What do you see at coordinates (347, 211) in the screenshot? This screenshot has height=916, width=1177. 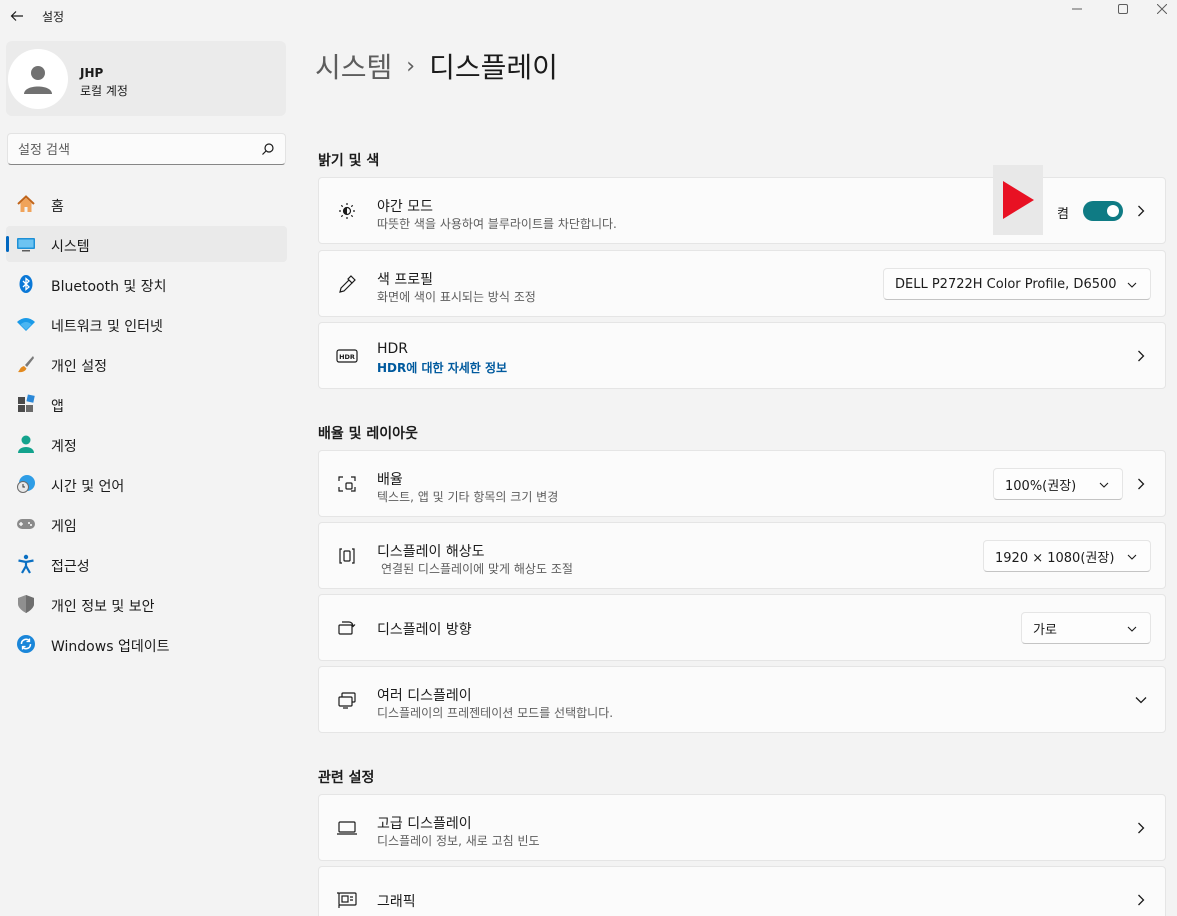 I see `night-light-icon` at bounding box center [347, 211].